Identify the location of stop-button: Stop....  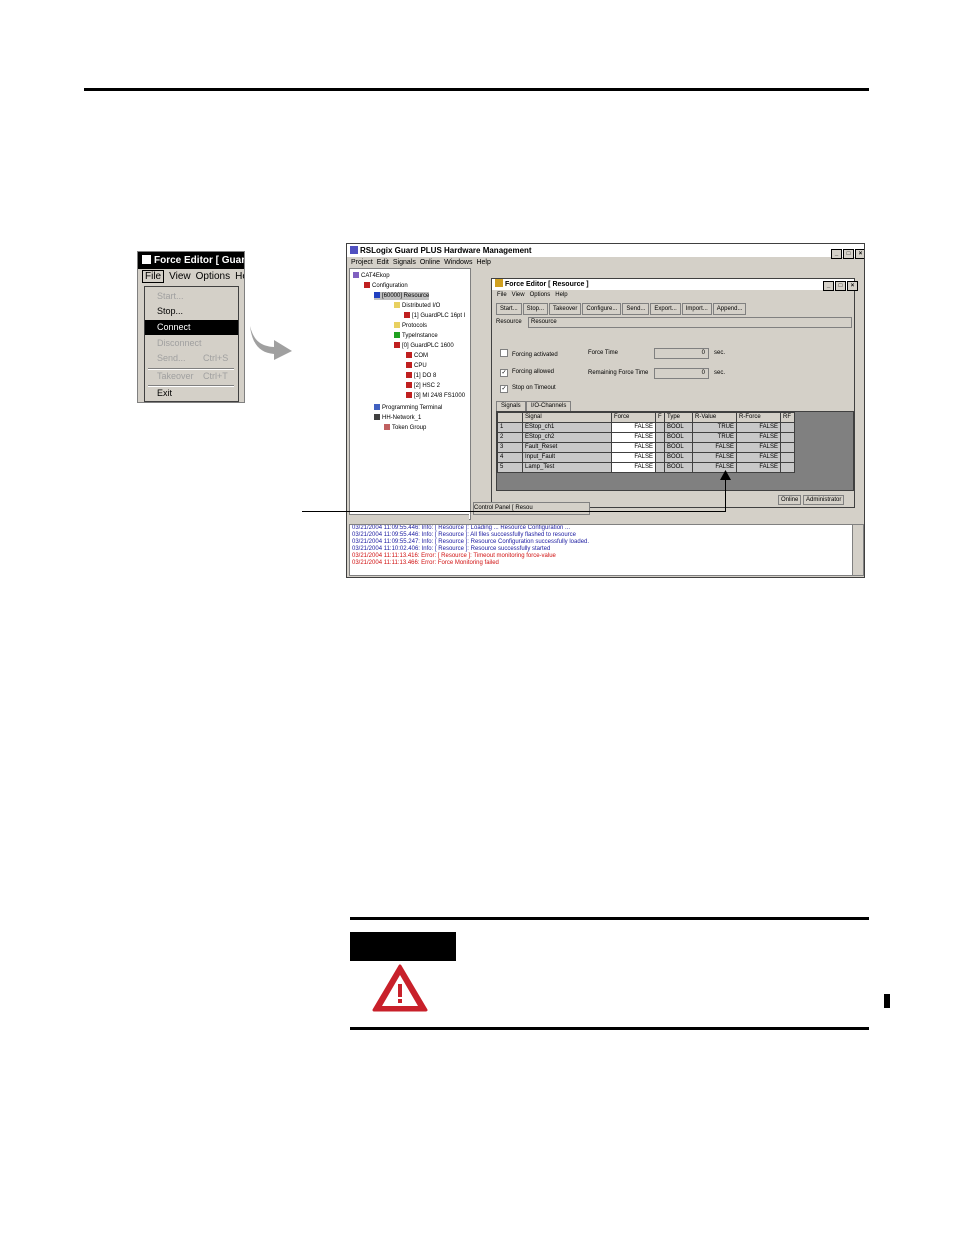
(535, 309).